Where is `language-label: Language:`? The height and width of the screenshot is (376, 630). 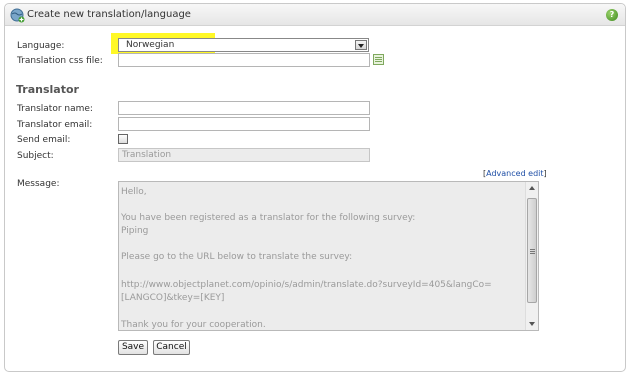 language-label: Language: is located at coordinates (41, 46).